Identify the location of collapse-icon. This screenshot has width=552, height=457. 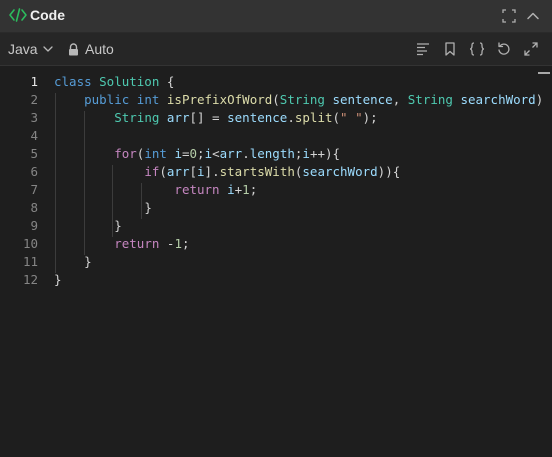
(533, 16).